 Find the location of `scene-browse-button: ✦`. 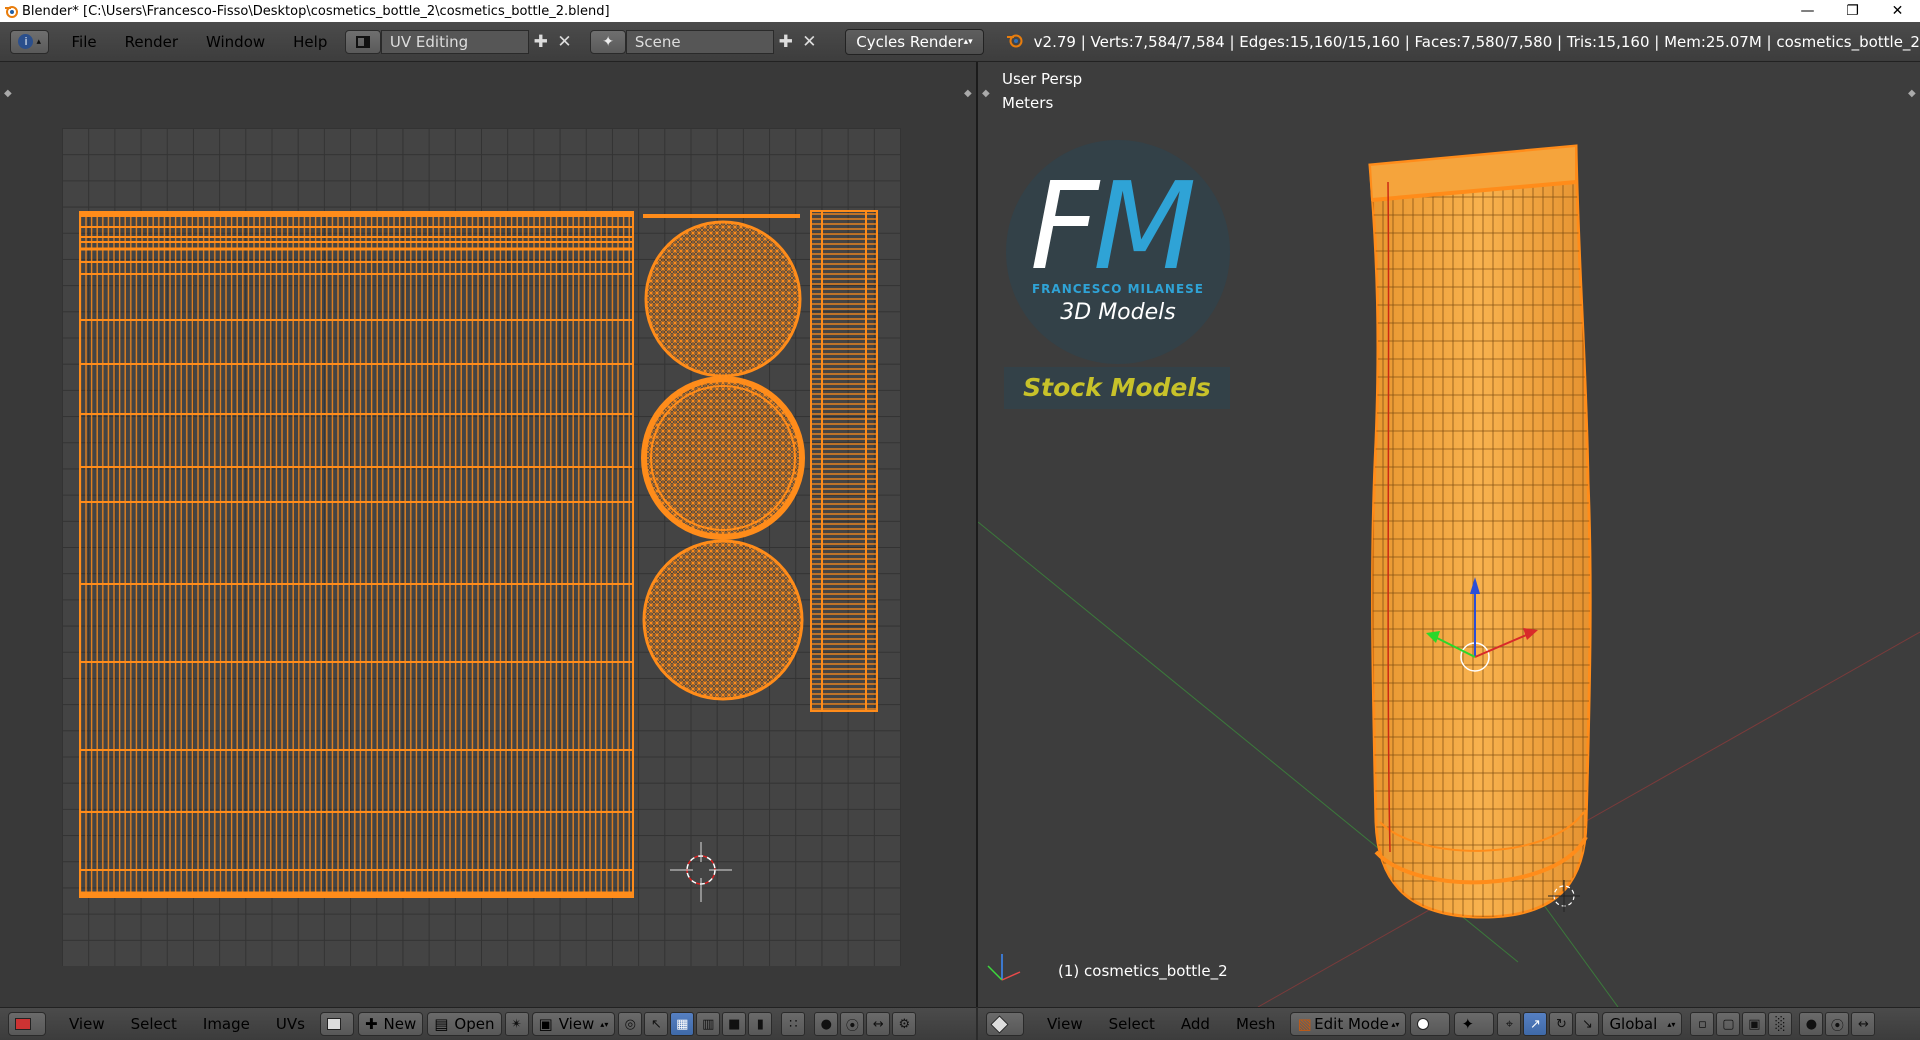

scene-browse-button: ✦ is located at coordinates (608, 41).